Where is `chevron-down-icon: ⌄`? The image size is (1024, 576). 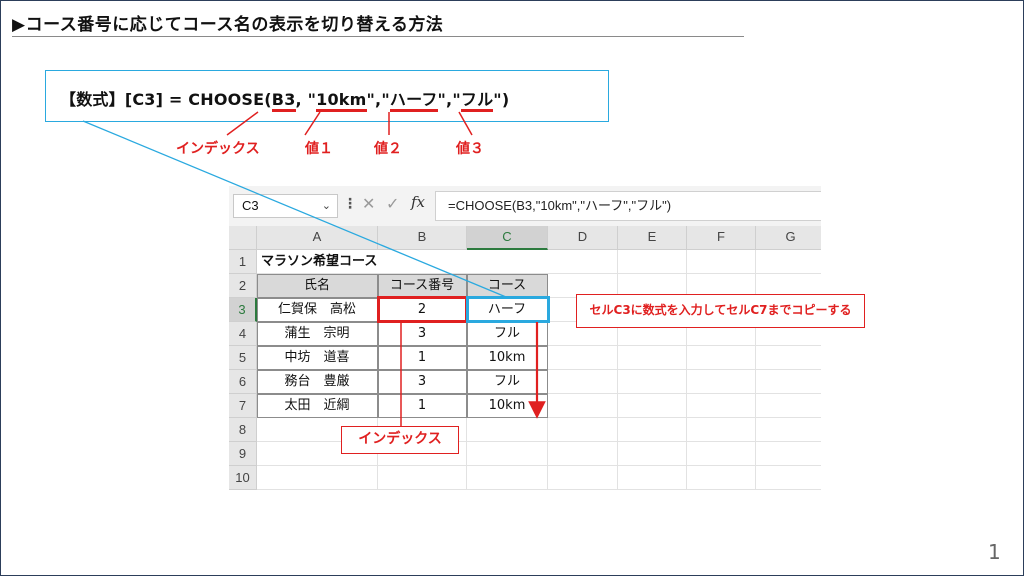
chevron-down-icon: ⌄ is located at coordinates (326, 206).